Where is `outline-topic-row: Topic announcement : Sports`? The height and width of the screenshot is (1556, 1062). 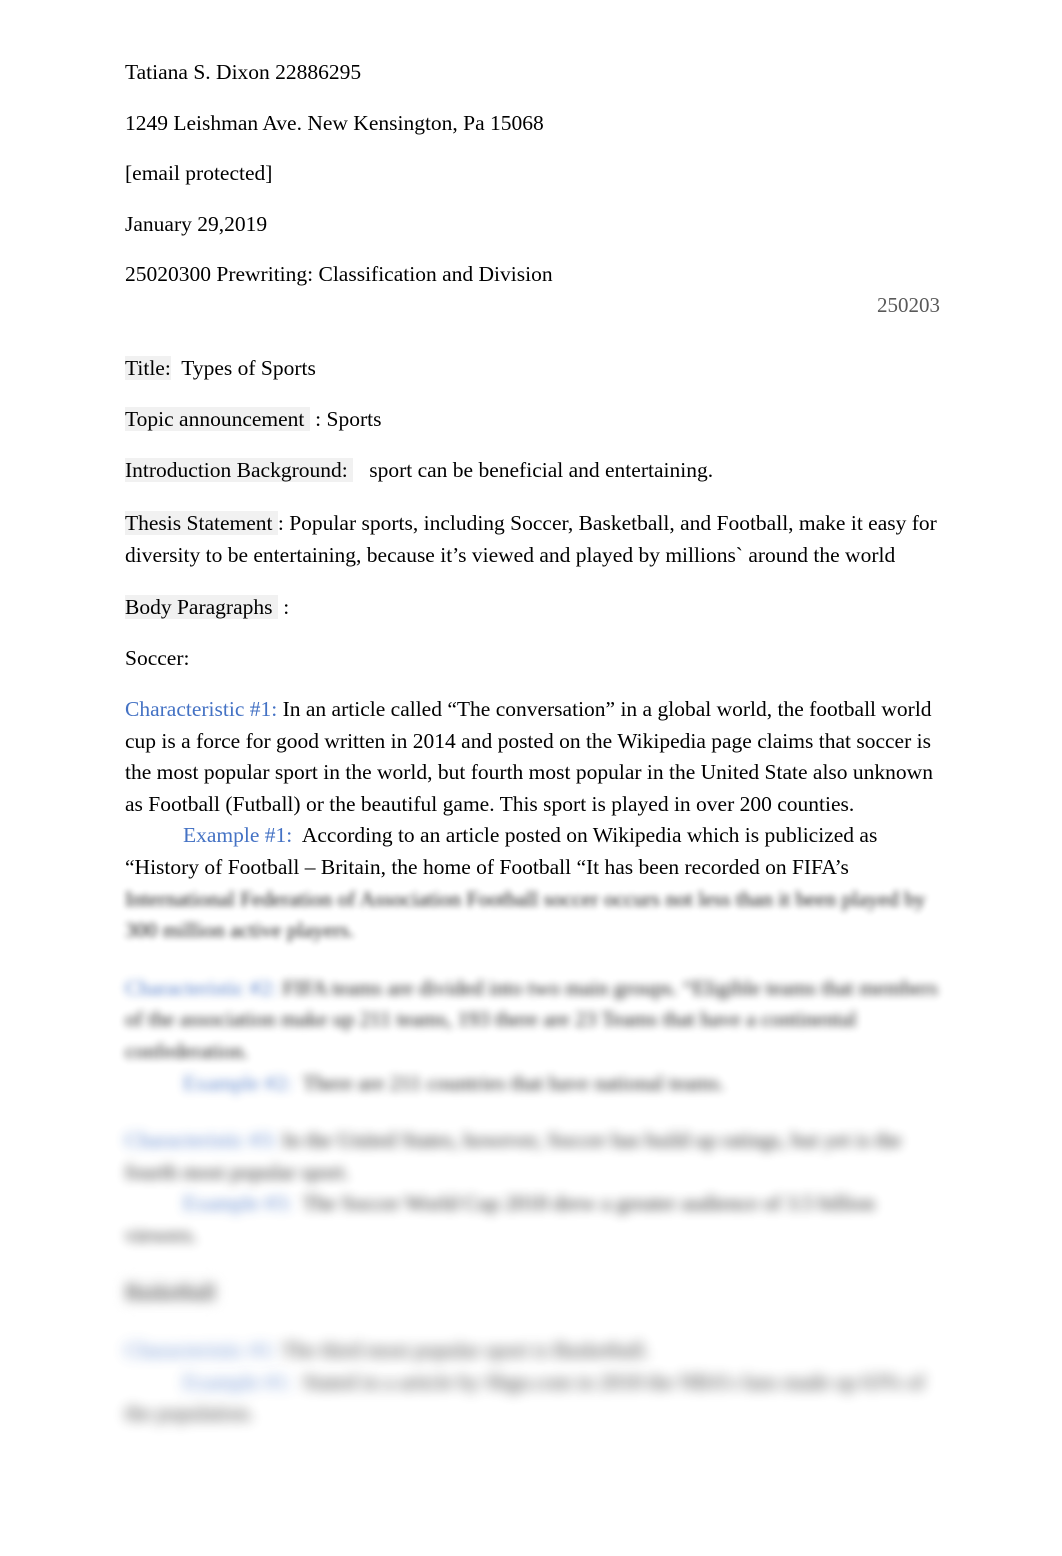 outline-topic-row: Topic announcement : Sports is located at coordinates (532, 418).